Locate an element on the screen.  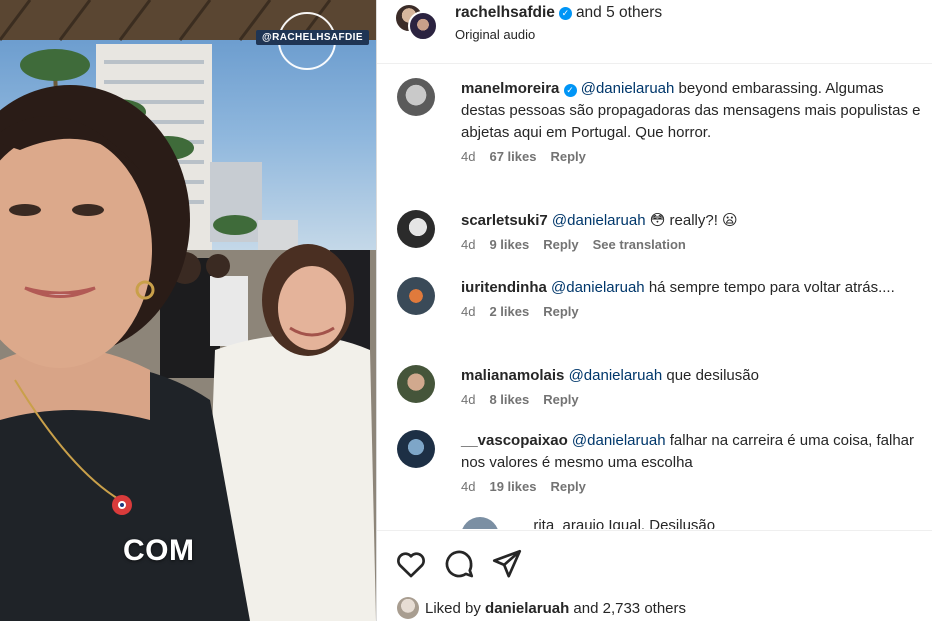
see-translation-button: See translation is located at coordinates (639, 244).